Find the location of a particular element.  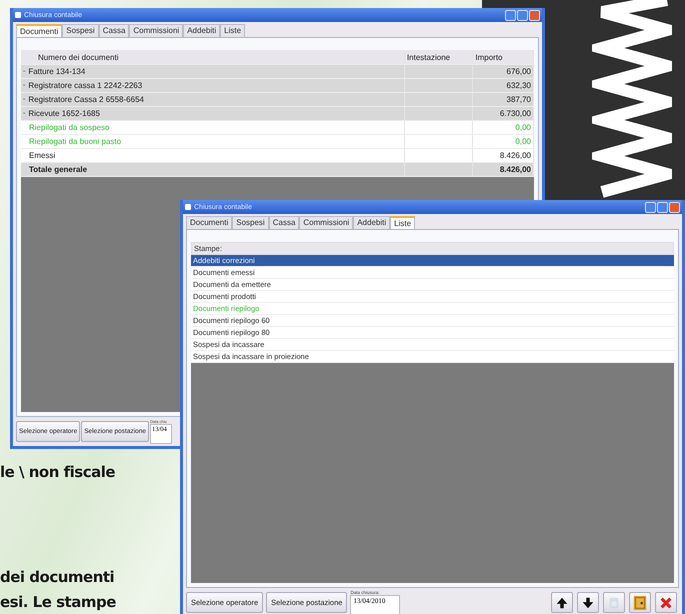

page-text: dei documenti is located at coordinates (57, 577).